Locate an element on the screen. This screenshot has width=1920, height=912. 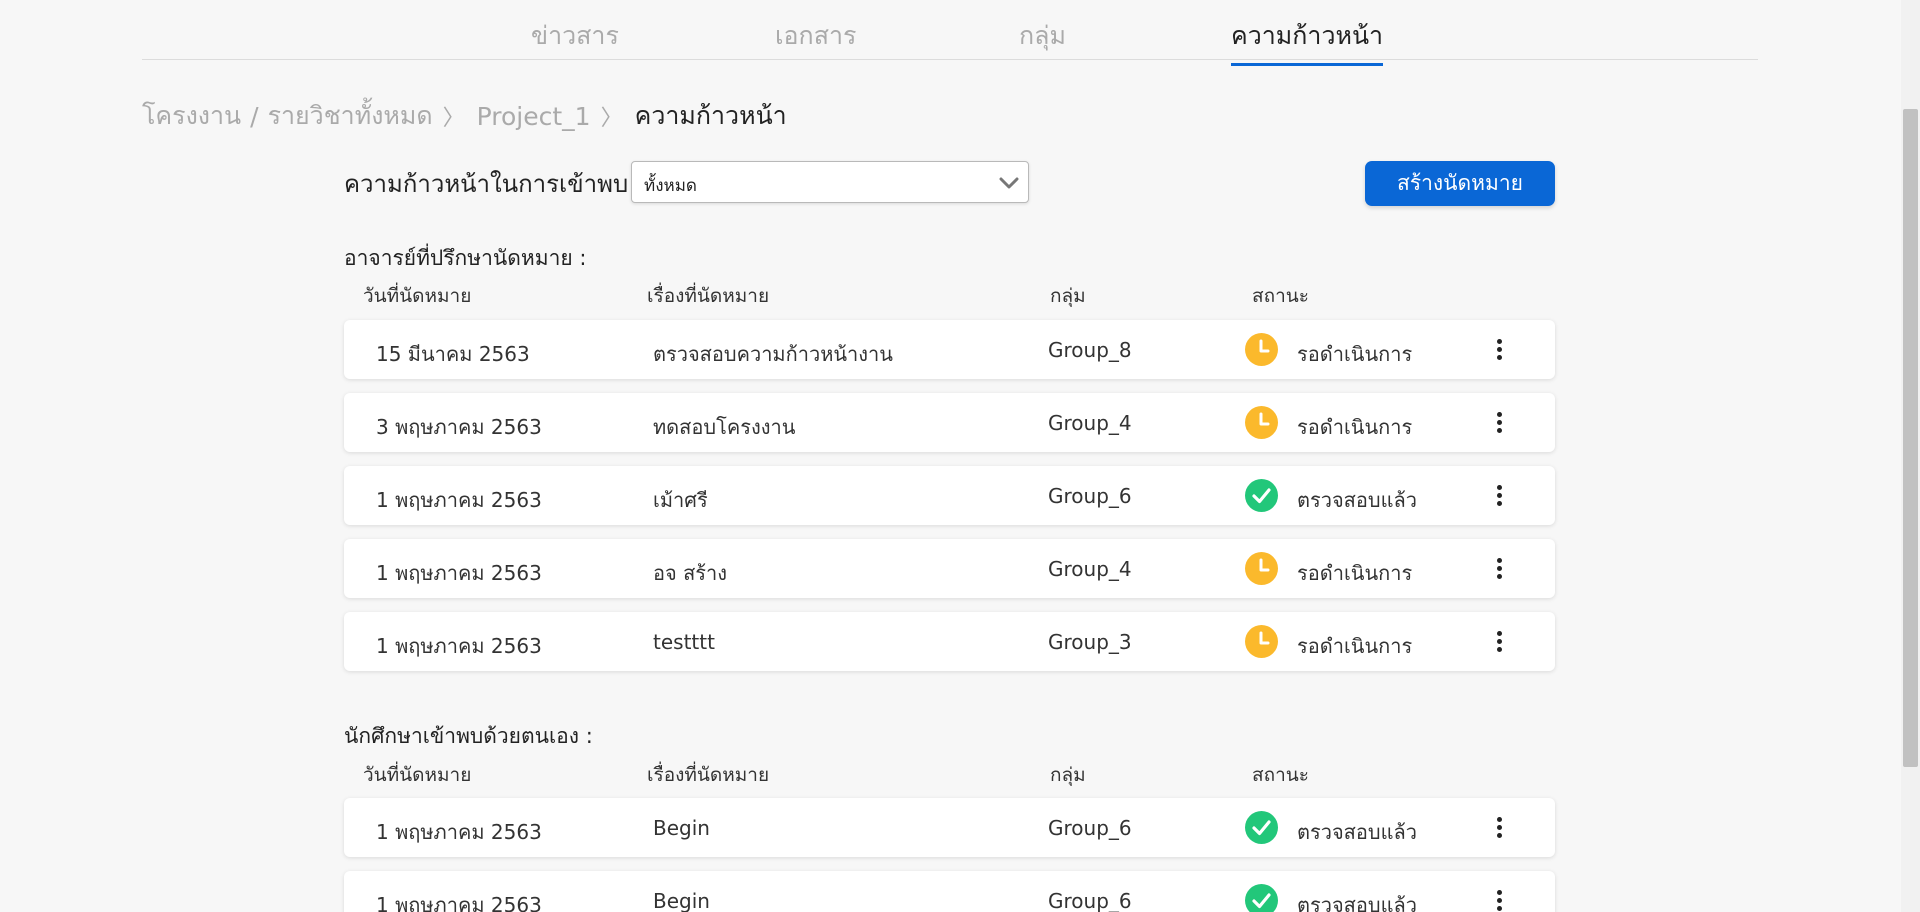
select-value: ทั้งหมด is located at coordinates (670, 186).